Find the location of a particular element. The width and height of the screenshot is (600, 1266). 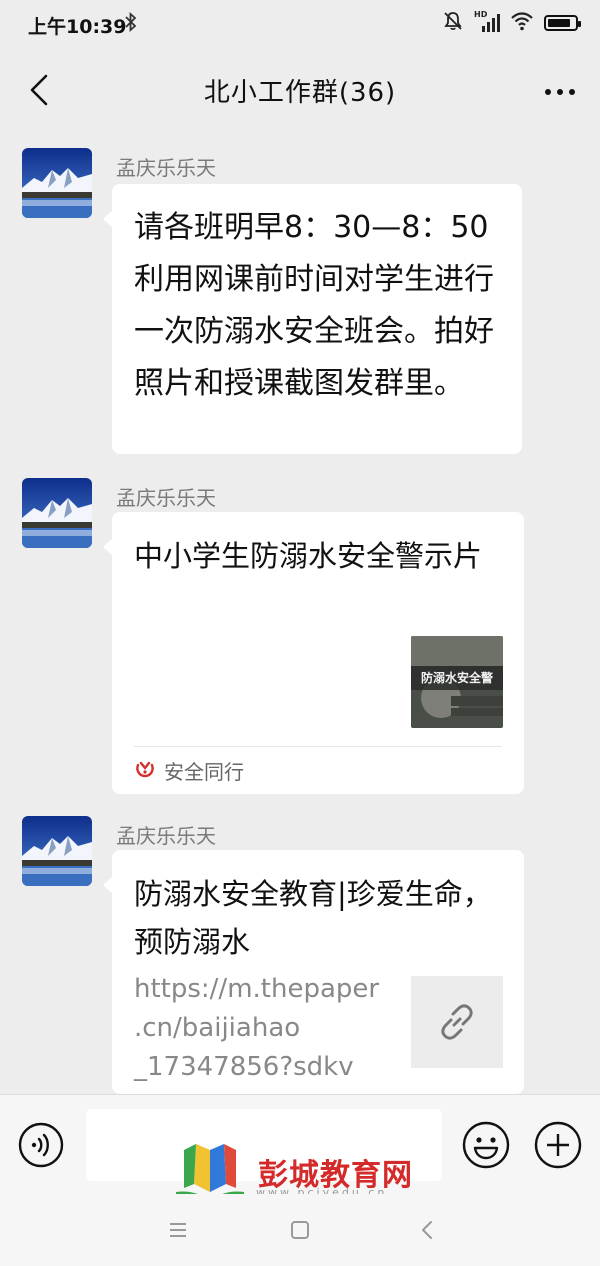

system-navigation is located at coordinates (300, 1230).